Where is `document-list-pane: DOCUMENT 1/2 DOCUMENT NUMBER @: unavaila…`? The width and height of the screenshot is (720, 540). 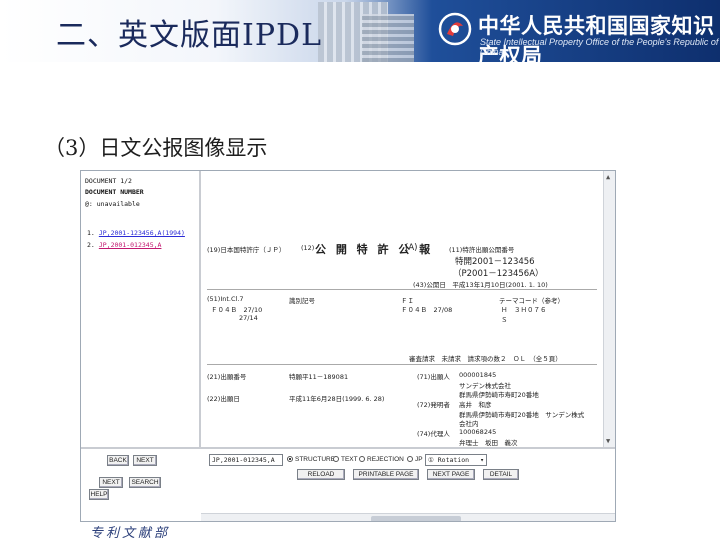
document-list-pane: DOCUMENT 1/2 DOCUMENT NUMBER @: unavaila… is located at coordinates (141, 309).